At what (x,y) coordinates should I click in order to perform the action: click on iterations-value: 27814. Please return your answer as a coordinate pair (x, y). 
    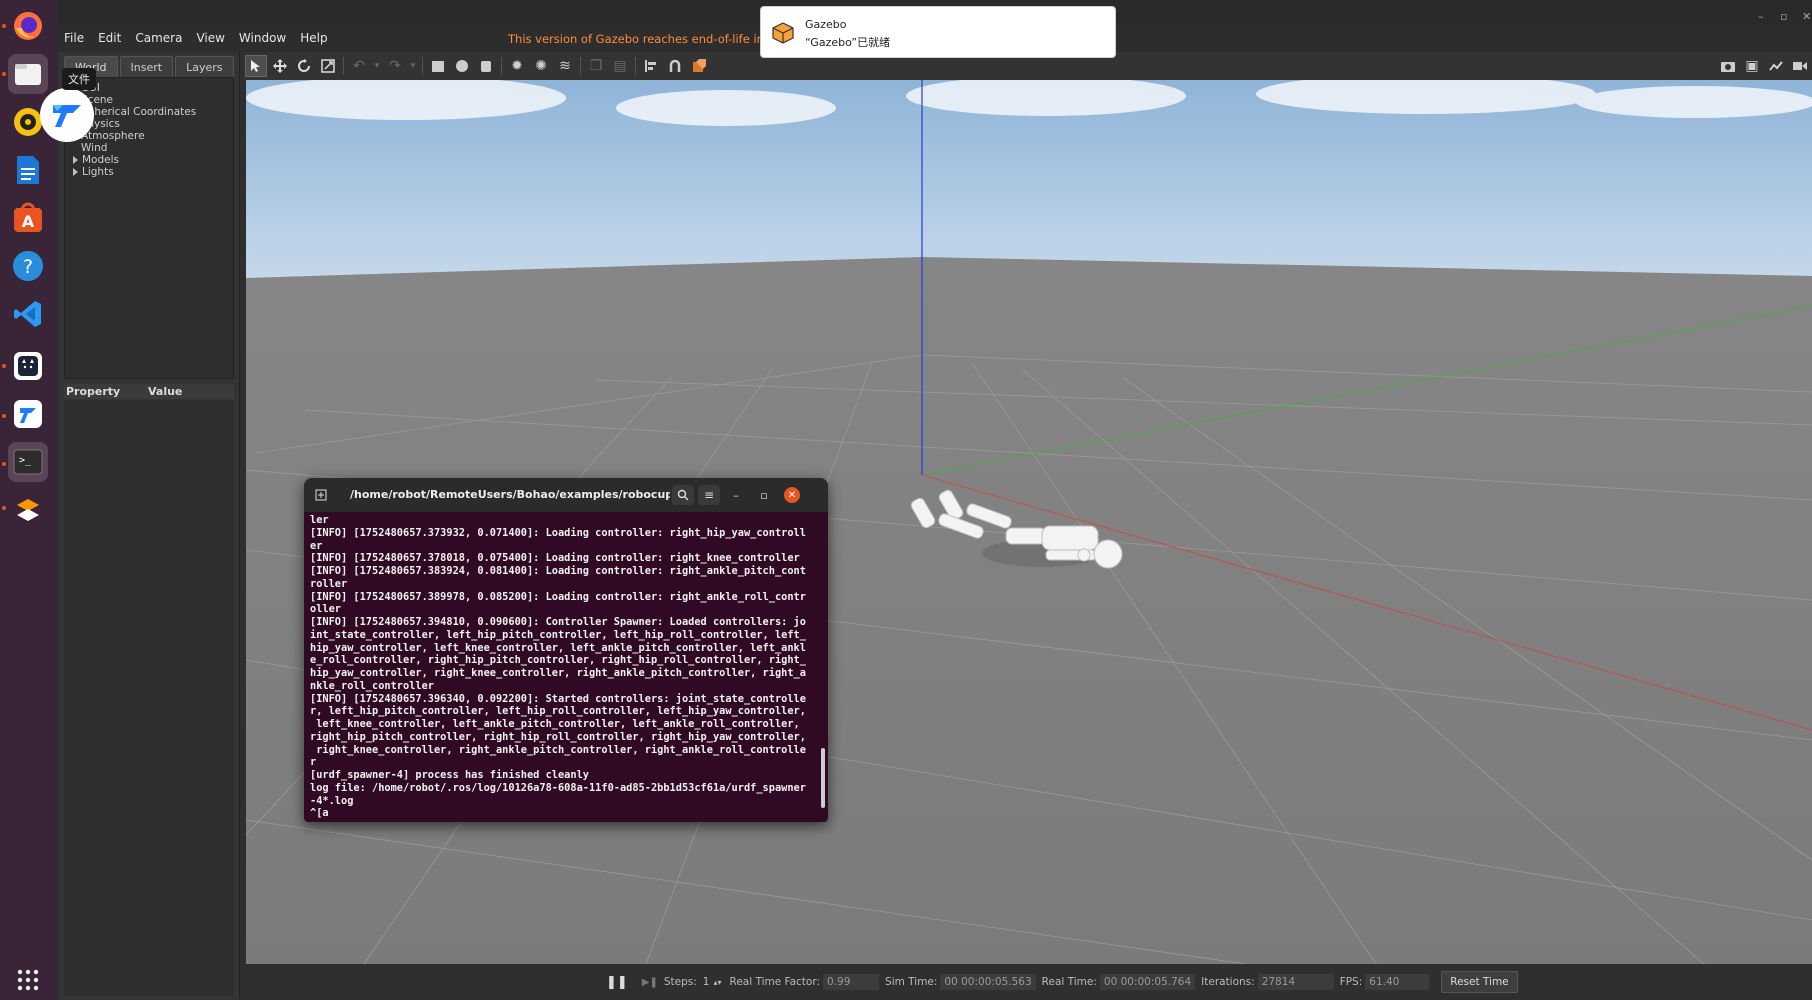
    Looking at the image, I should click on (1295, 982).